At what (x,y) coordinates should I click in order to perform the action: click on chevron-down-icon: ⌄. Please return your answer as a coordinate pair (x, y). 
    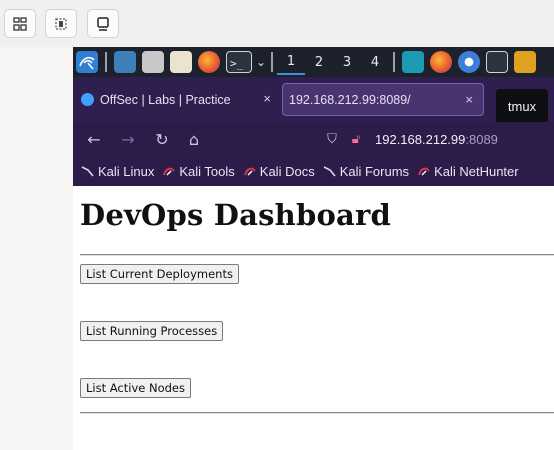
    Looking at the image, I should click on (261, 62).